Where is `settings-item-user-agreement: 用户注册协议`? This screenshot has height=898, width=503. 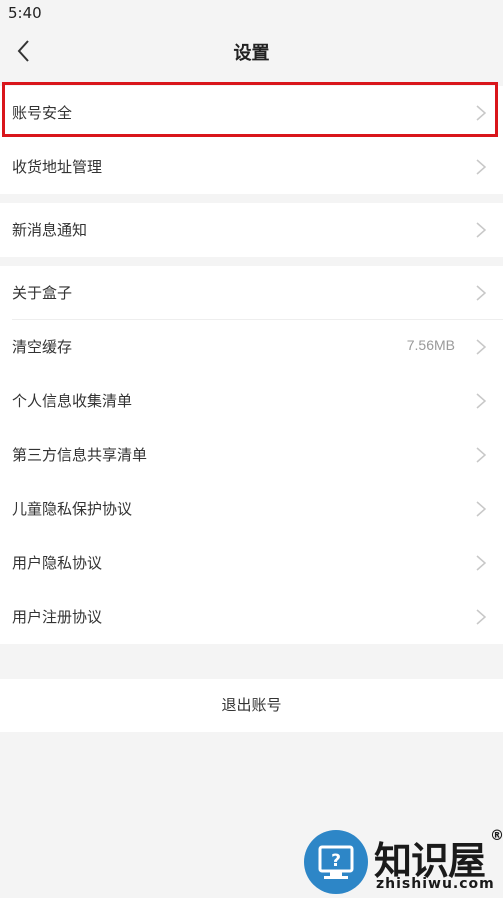 settings-item-user-agreement: 用户注册协议 is located at coordinates (251, 617).